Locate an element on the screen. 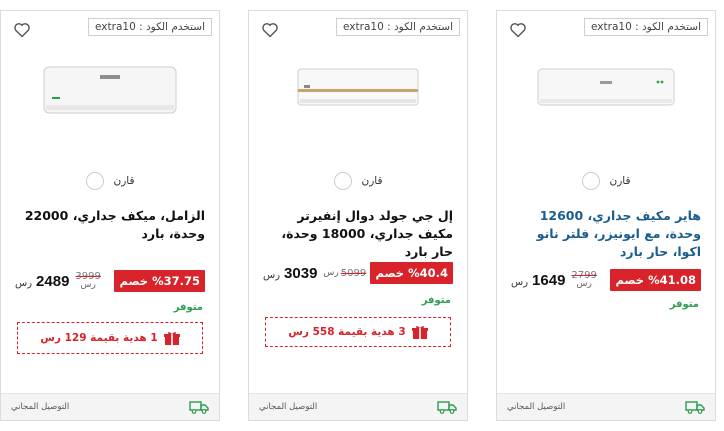  old-price-value: 5099 is located at coordinates (353, 273).